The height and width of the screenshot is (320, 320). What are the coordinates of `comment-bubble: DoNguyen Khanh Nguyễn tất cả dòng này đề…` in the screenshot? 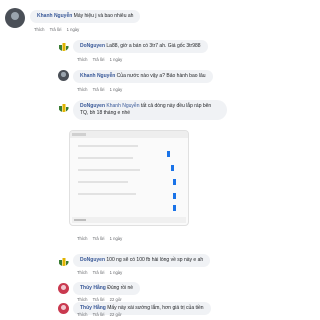 It's located at (150, 110).